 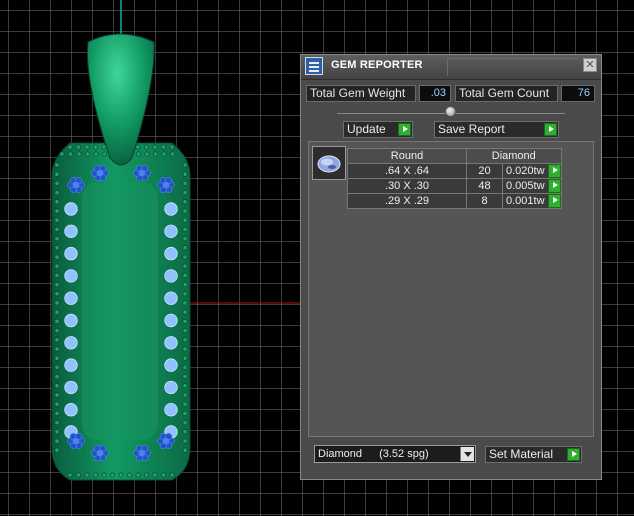 What do you see at coordinates (451, 67) in the screenshot?
I see `title-bar: GEM REPORTER ✕` at bounding box center [451, 67].